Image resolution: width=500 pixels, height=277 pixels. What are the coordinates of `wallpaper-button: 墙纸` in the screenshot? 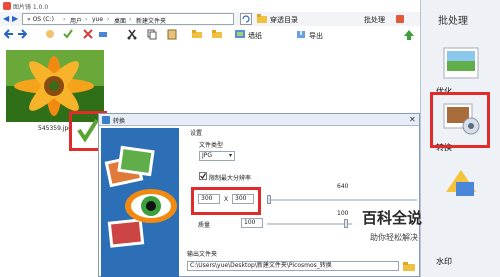 It's located at (255, 36).